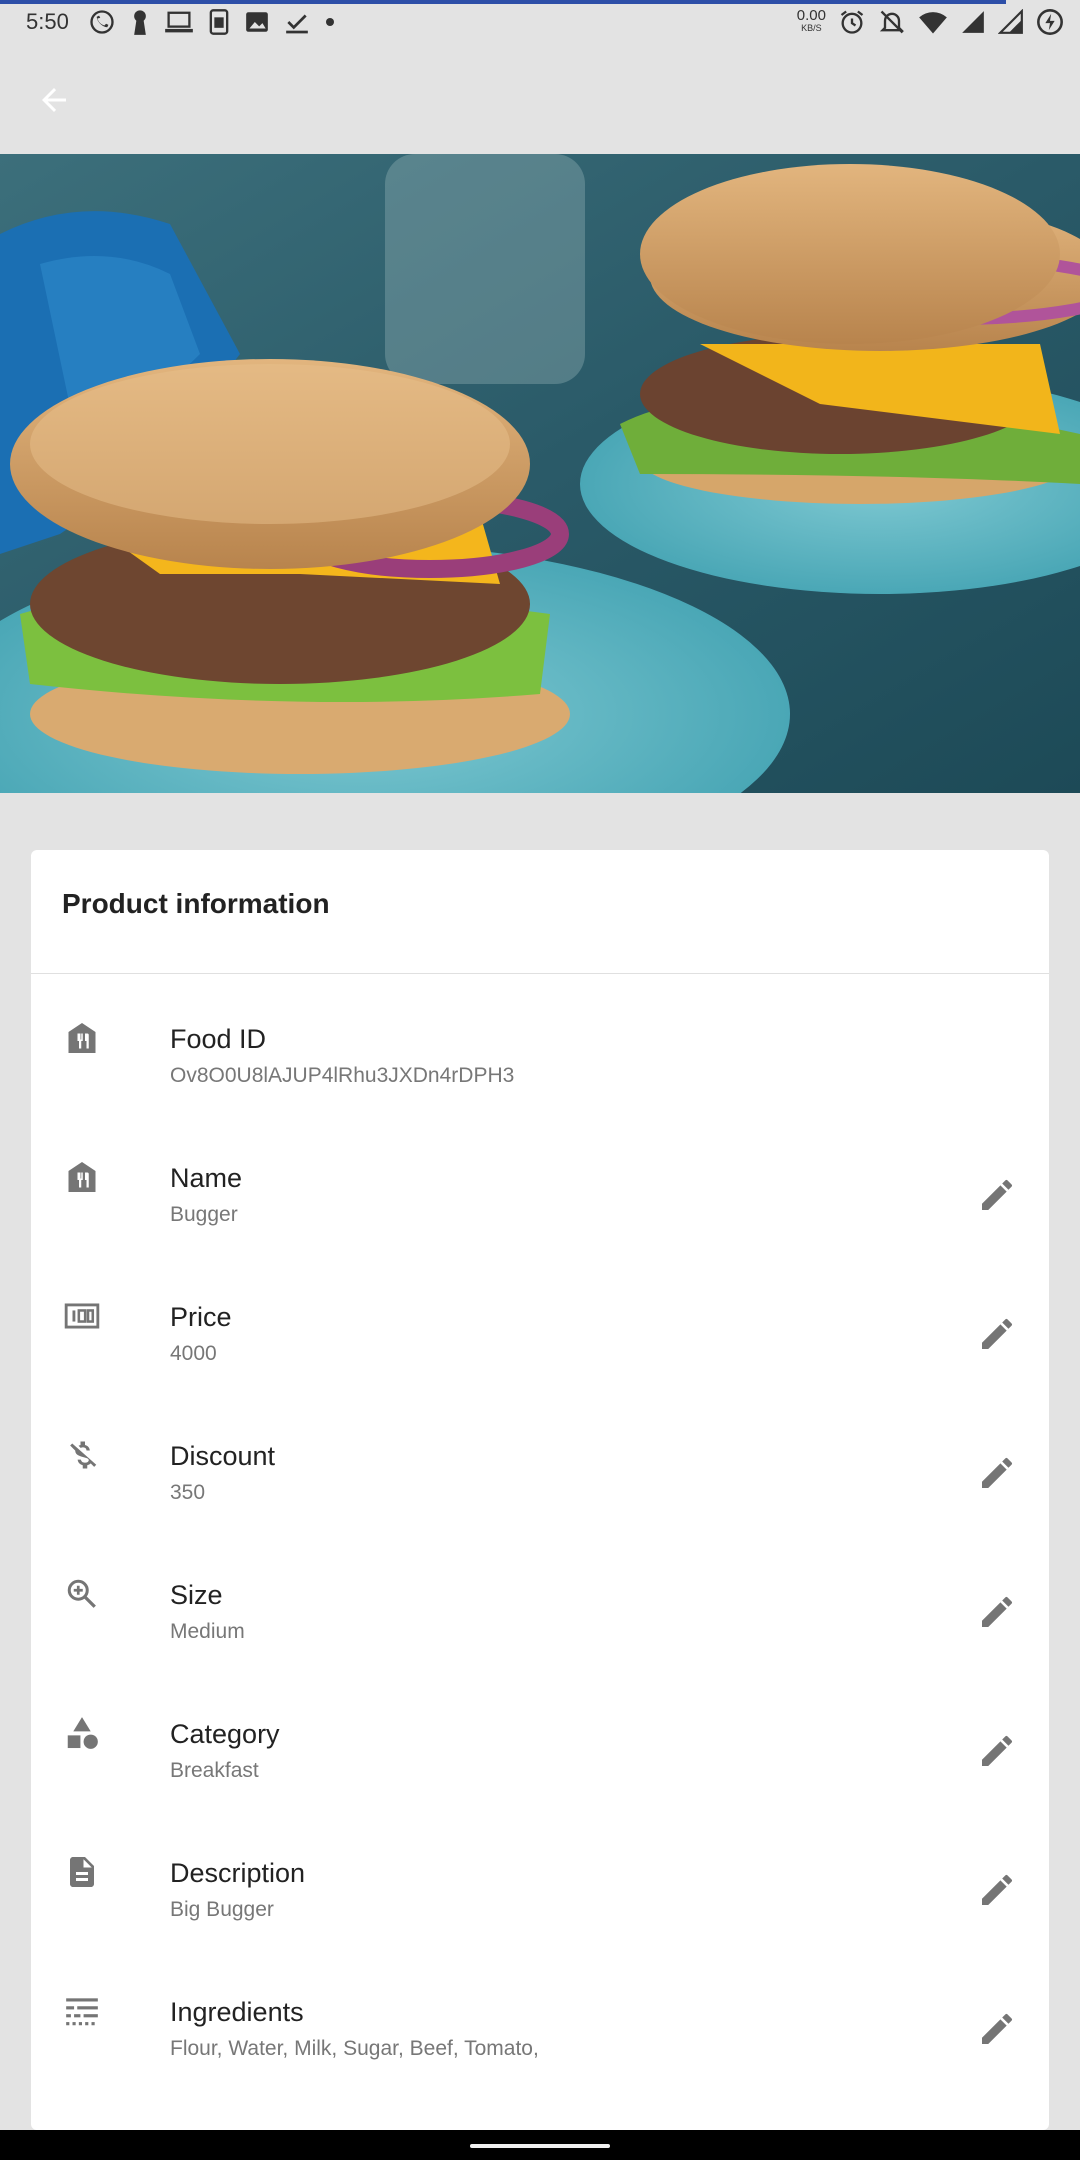  What do you see at coordinates (342, 1075) in the screenshot?
I see `row-value: Ov8O0U8lAJUP4lRhu3JXDn4rDPH3` at bounding box center [342, 1075].